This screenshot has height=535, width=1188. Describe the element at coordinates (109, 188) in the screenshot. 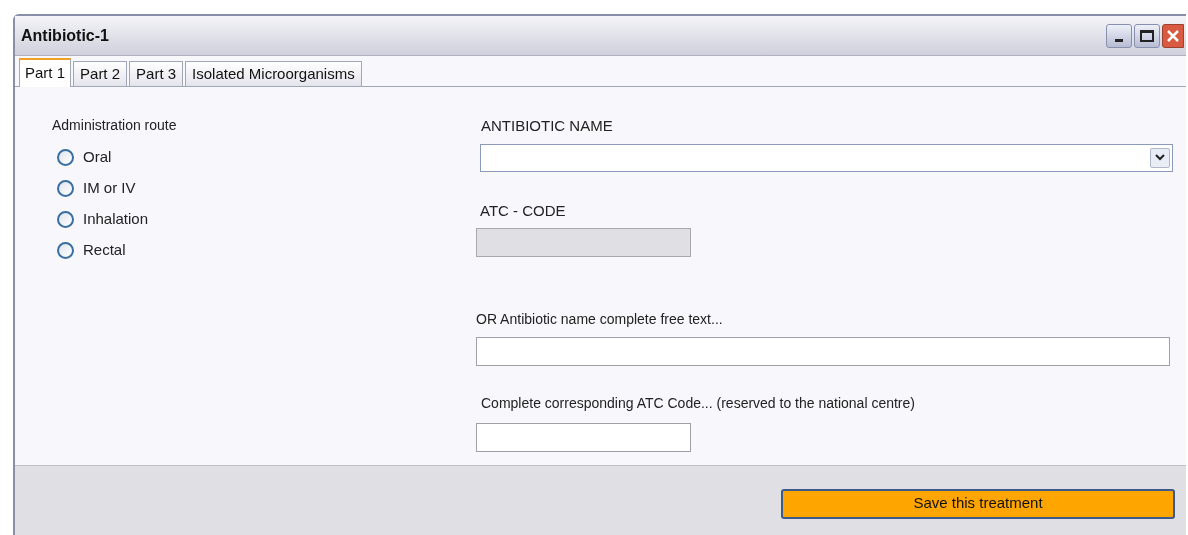

I see `radio-label: IM or IV` at that location.